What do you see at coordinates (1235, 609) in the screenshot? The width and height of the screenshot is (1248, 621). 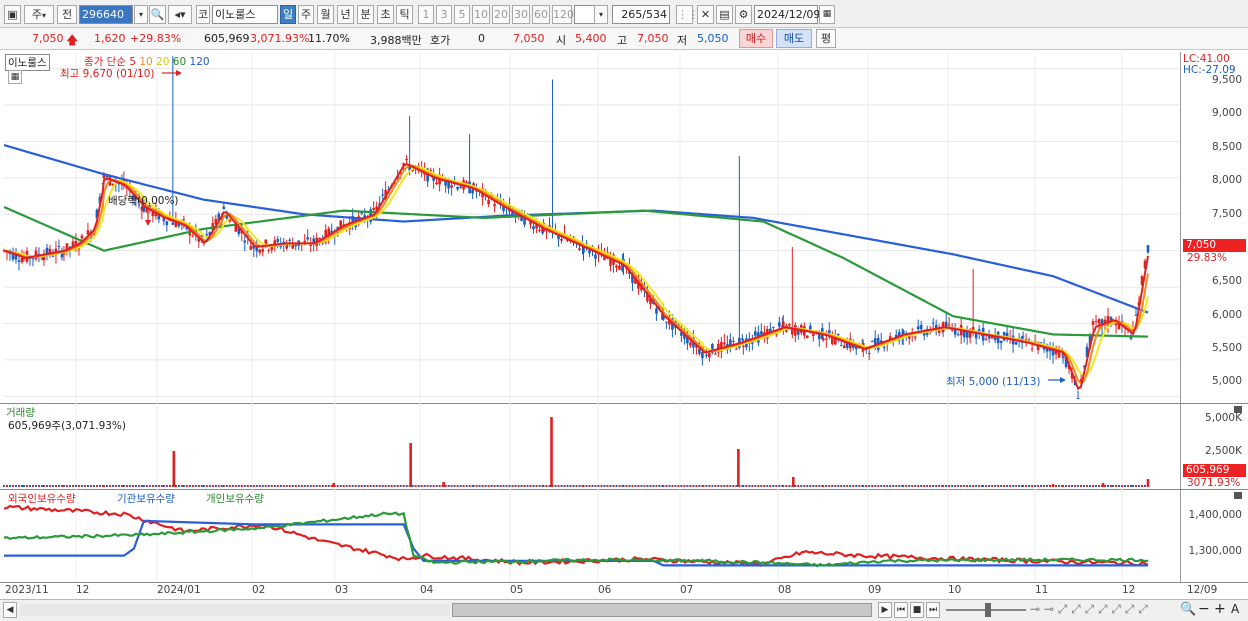 I see `font-size-icon: A` at bounding box center [1235, 609].